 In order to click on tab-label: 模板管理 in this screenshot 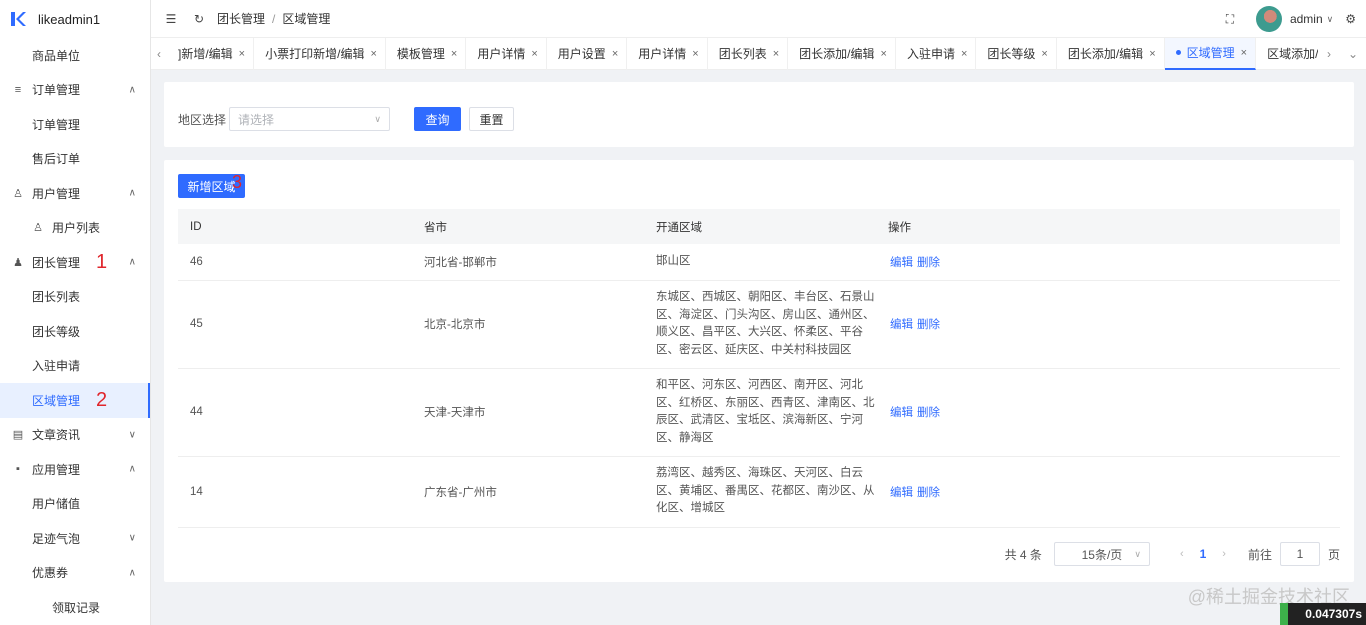, I will do `click(420, 54)`.